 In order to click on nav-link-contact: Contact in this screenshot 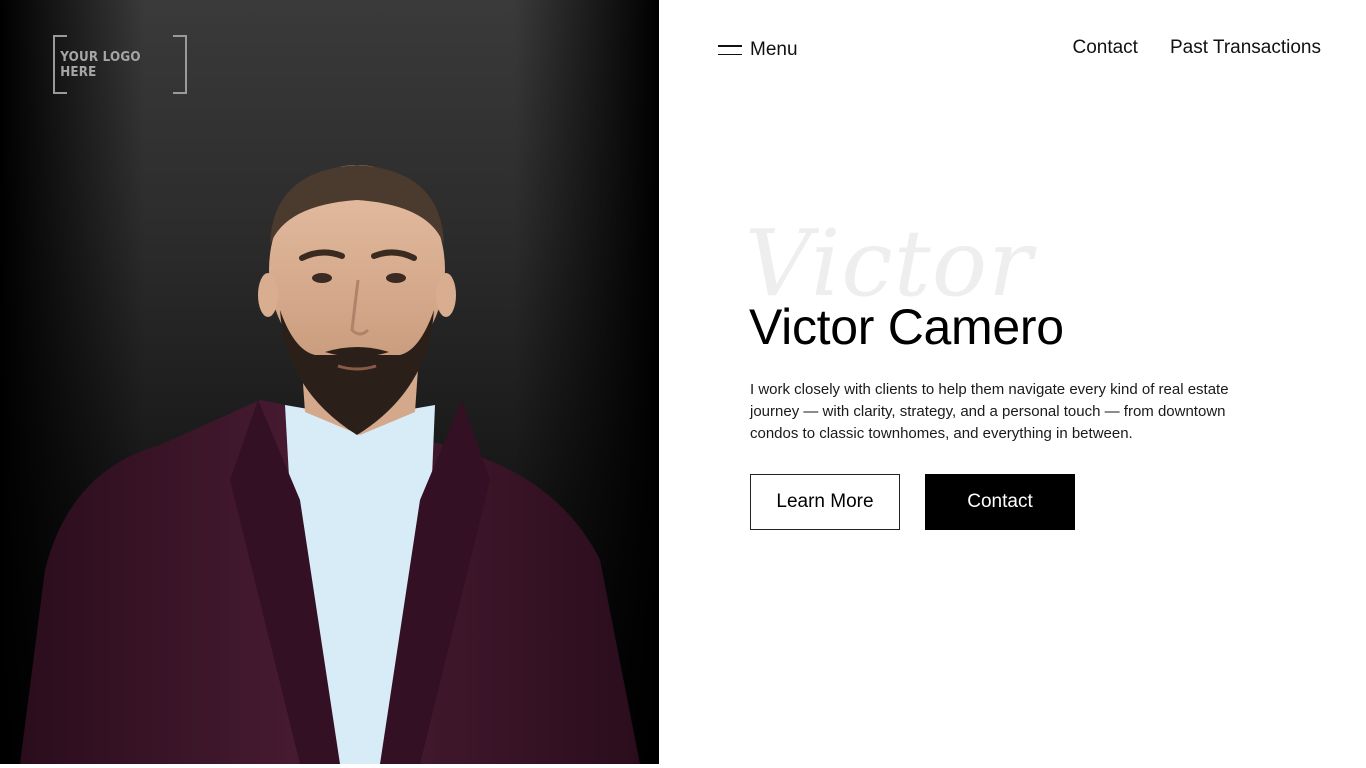, I will do `click(1104, 48)`.